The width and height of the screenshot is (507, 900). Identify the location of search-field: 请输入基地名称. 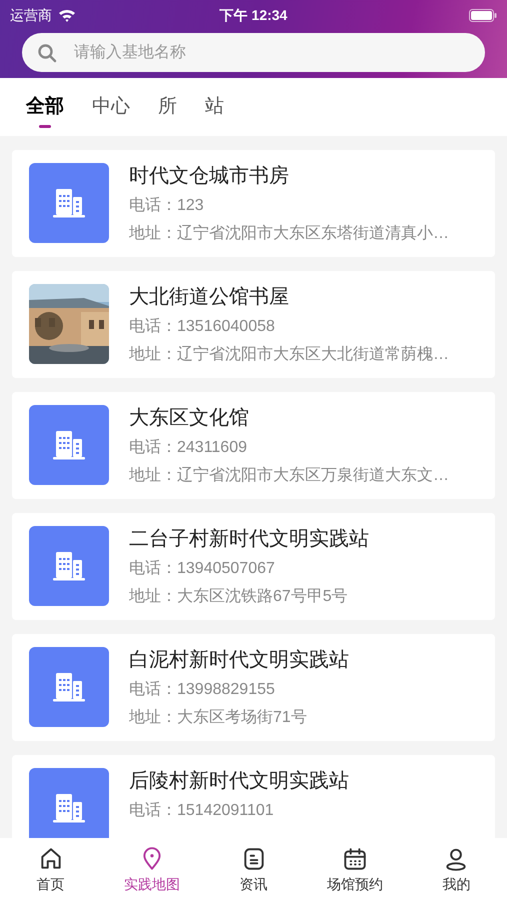
(253, 52).